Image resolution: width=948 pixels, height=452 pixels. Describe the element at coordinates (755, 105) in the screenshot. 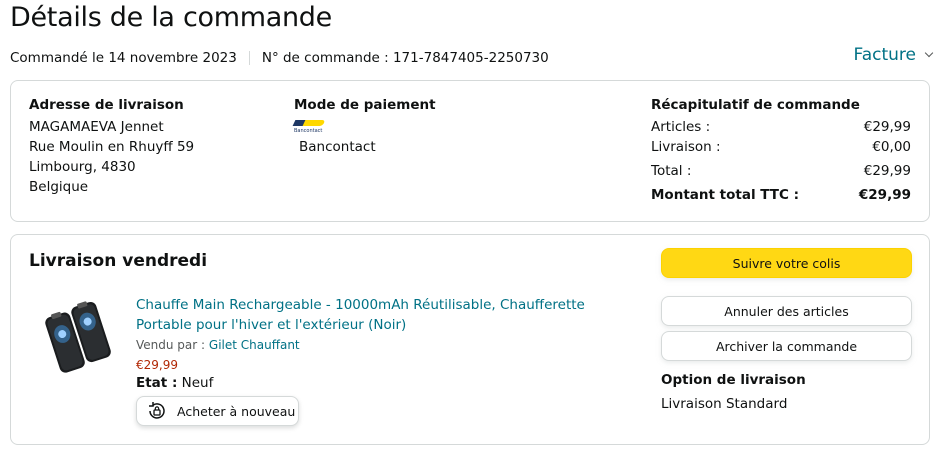

I see `recap-heading: Récapitulatif de commande` at that location.